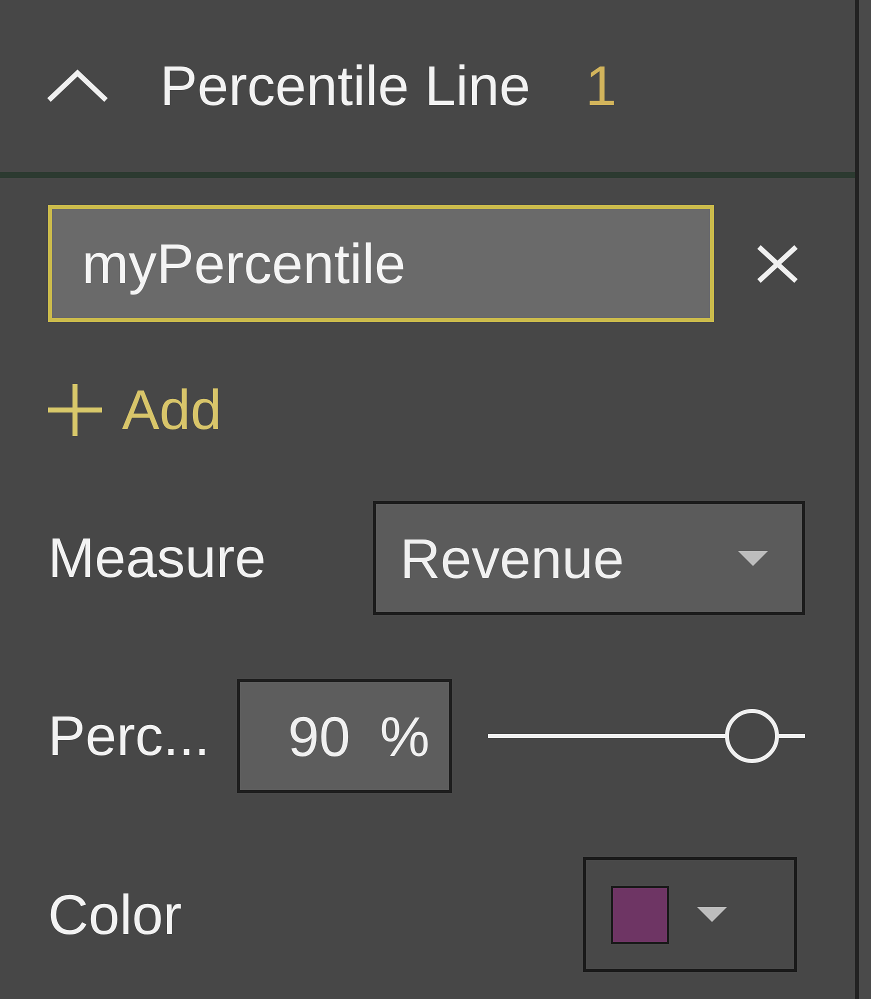 The image size is (871, 999). Describe the element at coordinates (381, 263) in the screenshot. I see `name-input: myPercentile` at that location.